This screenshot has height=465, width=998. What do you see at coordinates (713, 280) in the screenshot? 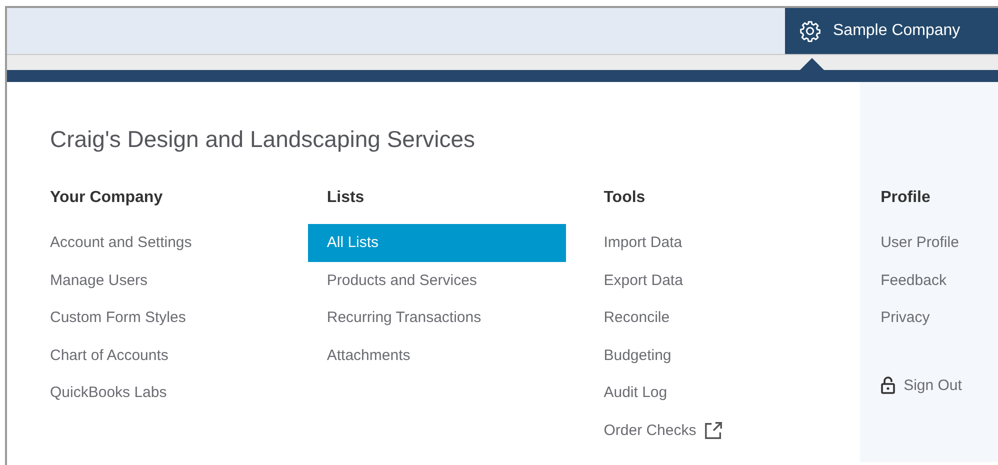
I see `menu-item: Export Data` at bounding box center [713, 280].